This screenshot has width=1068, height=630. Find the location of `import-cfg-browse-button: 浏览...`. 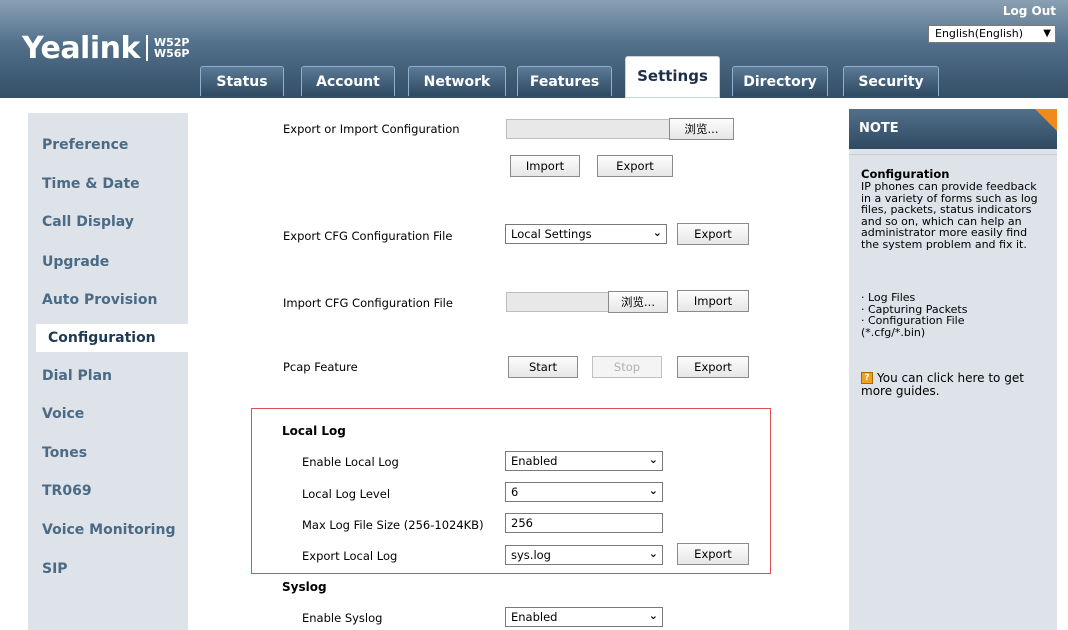

import-cfg-browse-button: 浏览... is located at coordinates (638, 302).